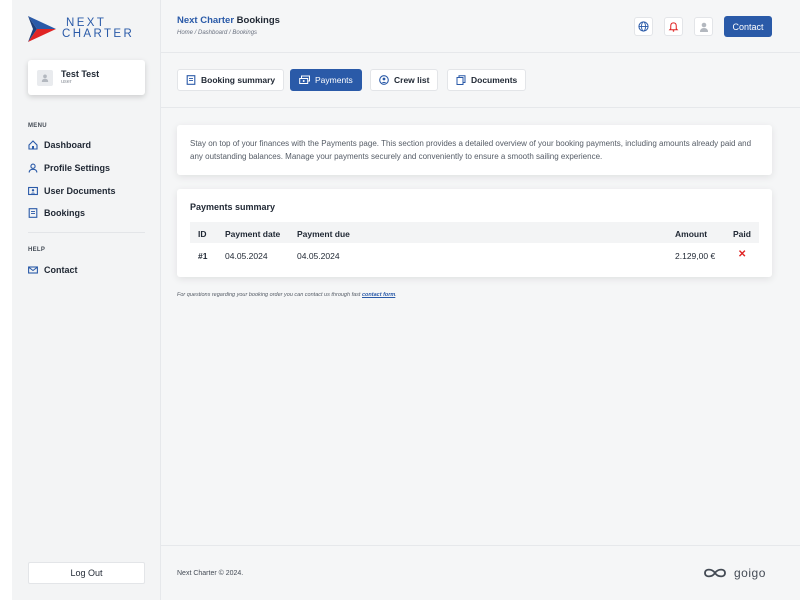 Image resolution: width=800 pixels, height=600 pixels. What do you see at coordinates (461, 80) in the screenshot?
I see `documents-icon` at bounding box center [461, 80].